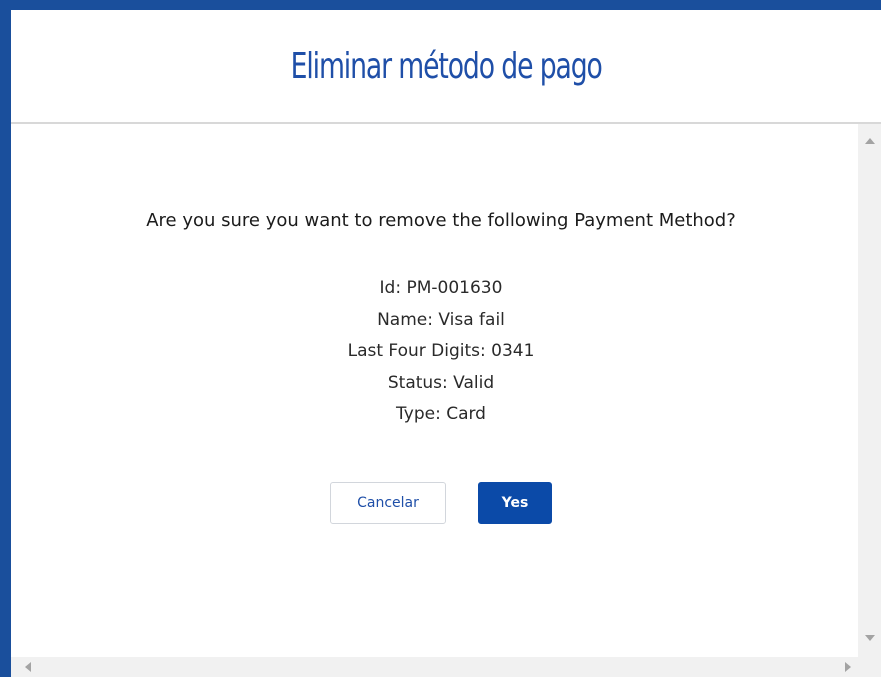  Describe the element at coordinates (870, 638) in the screenshot. I see `scroll-down-arrow-icon` at that location.